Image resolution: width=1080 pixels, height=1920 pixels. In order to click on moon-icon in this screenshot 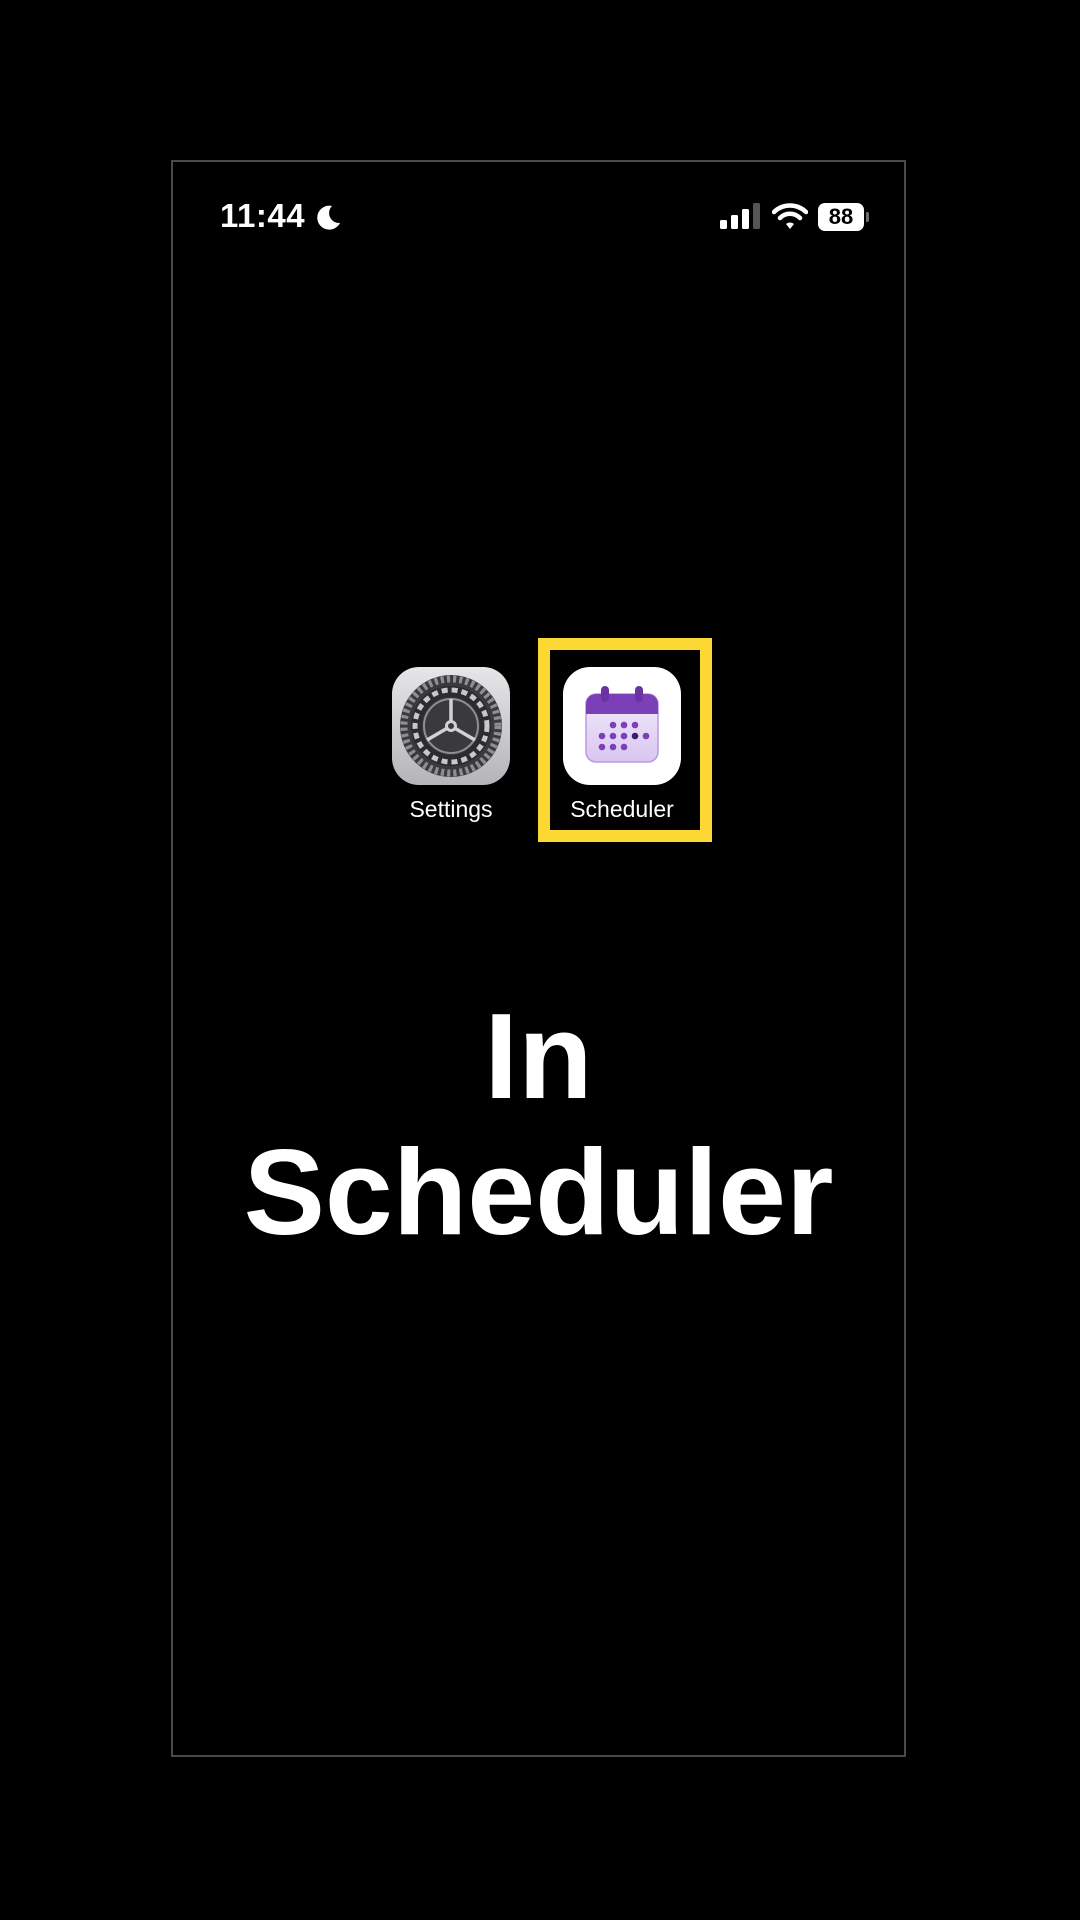, I will do `click(328, 217)`.